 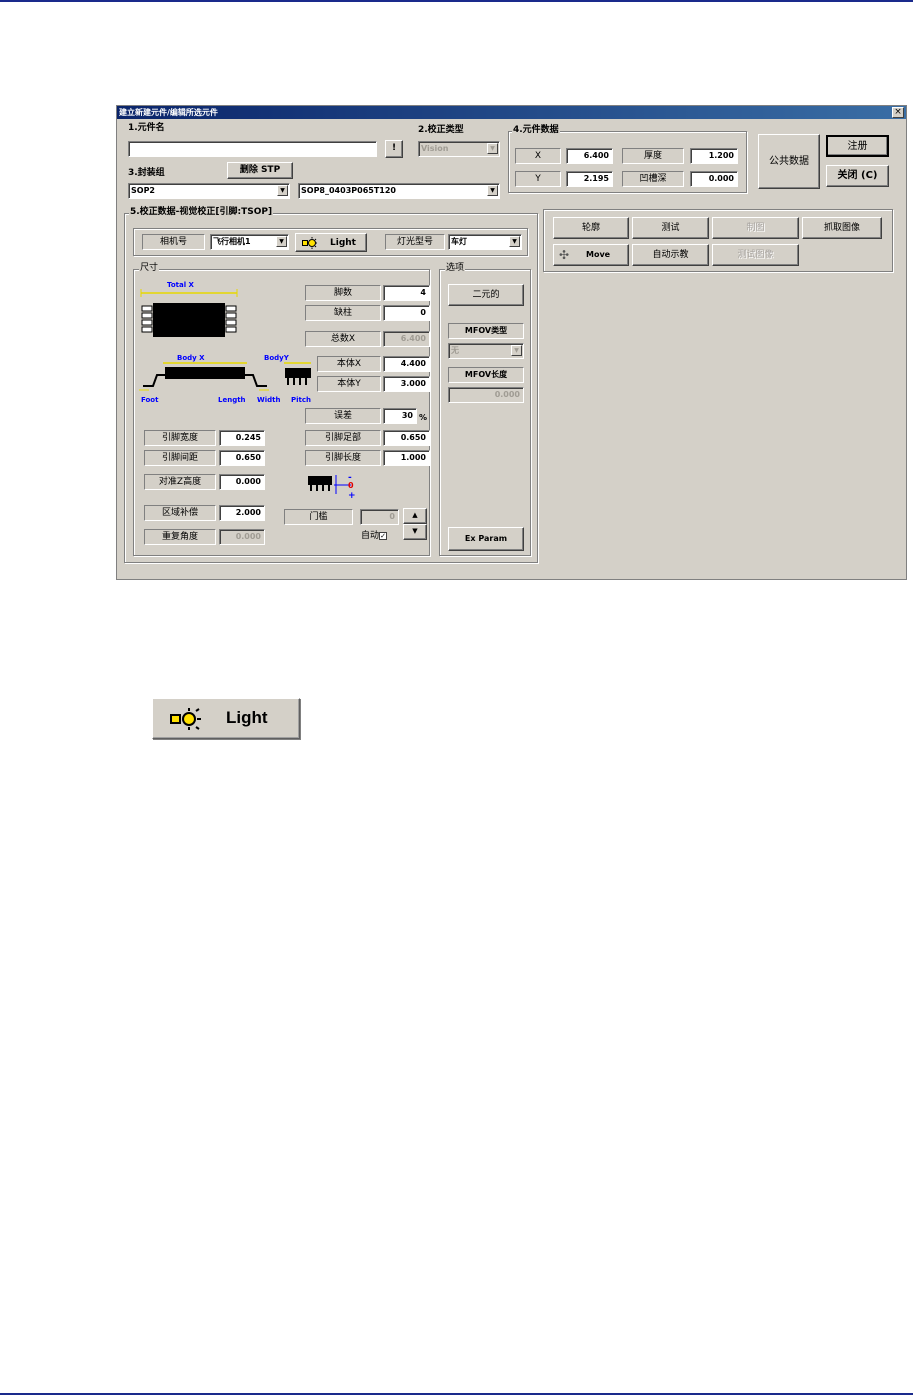 I want to click on body-x-label: 本体X, so click(x=349, y=364).